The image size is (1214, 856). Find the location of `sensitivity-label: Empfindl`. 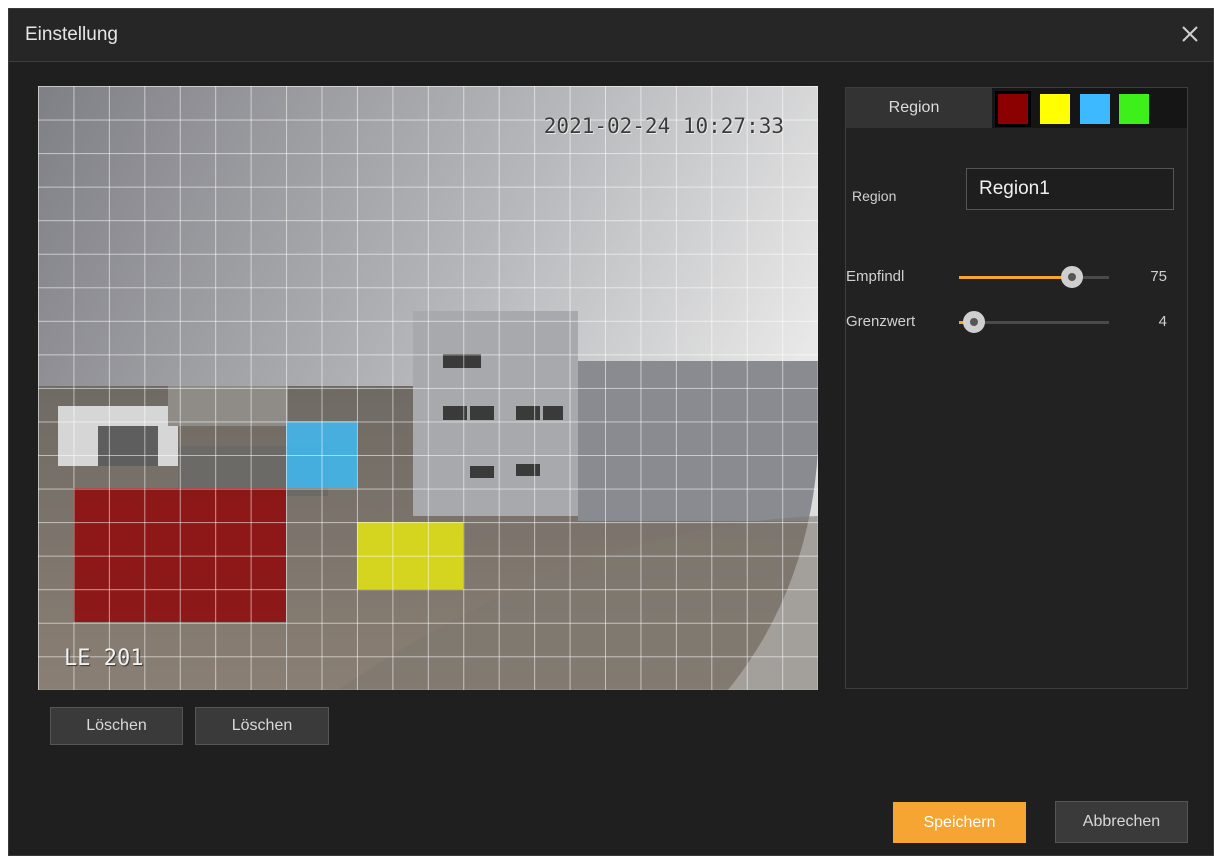

sensitivity-label: Empfindl is located at coordinates (875, 276).